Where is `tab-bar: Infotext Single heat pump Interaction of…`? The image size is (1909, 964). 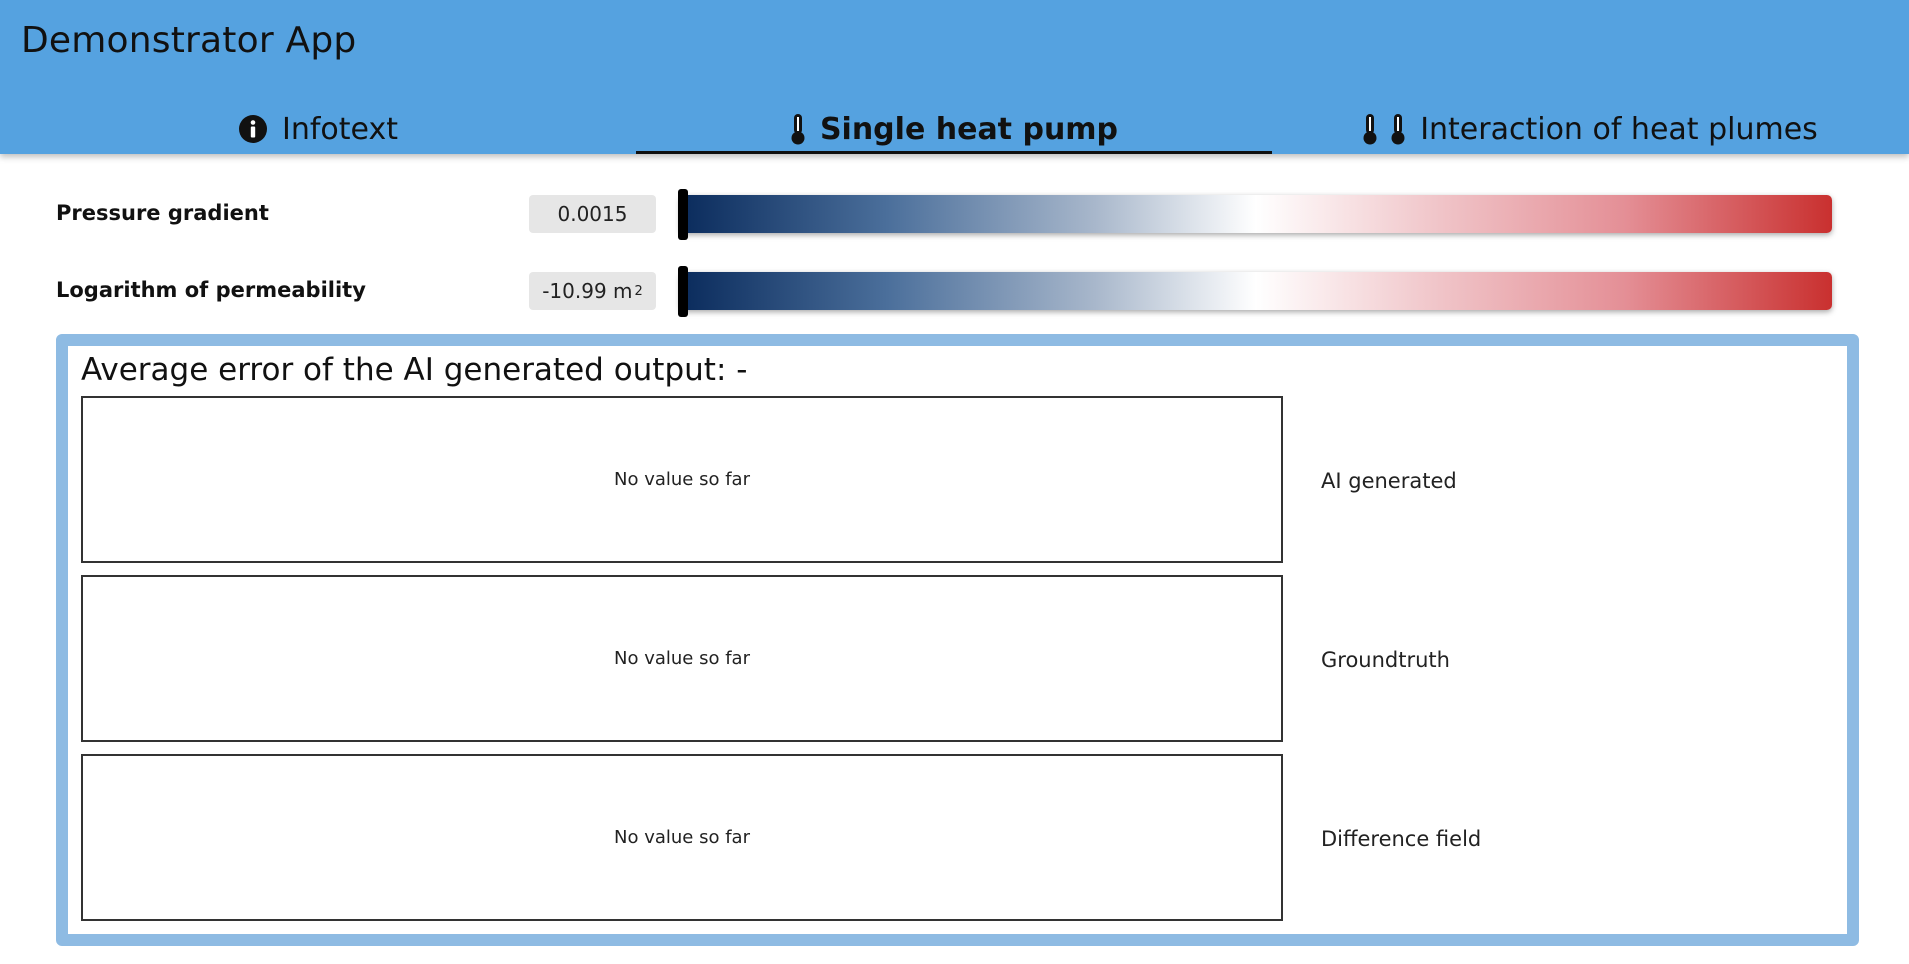
tab-bar: Infotext Single heat pump Interaction of… is located at coordinates (954, 129).